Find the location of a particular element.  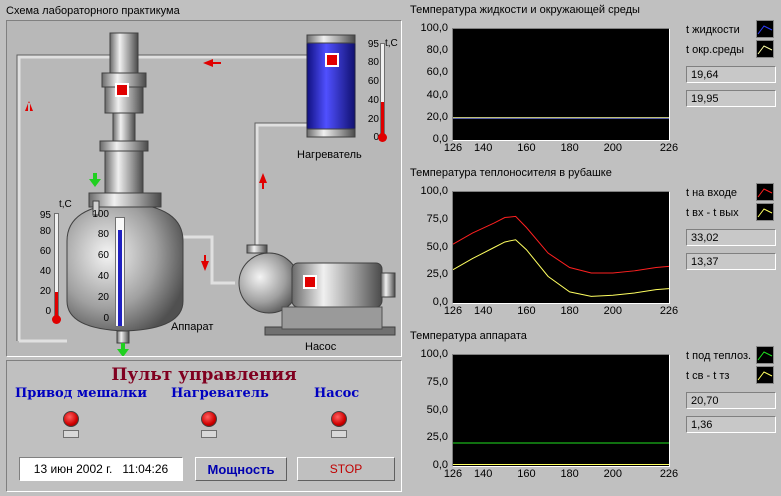

y-tick-label: 20,0 is located at coordinates (437, 116).